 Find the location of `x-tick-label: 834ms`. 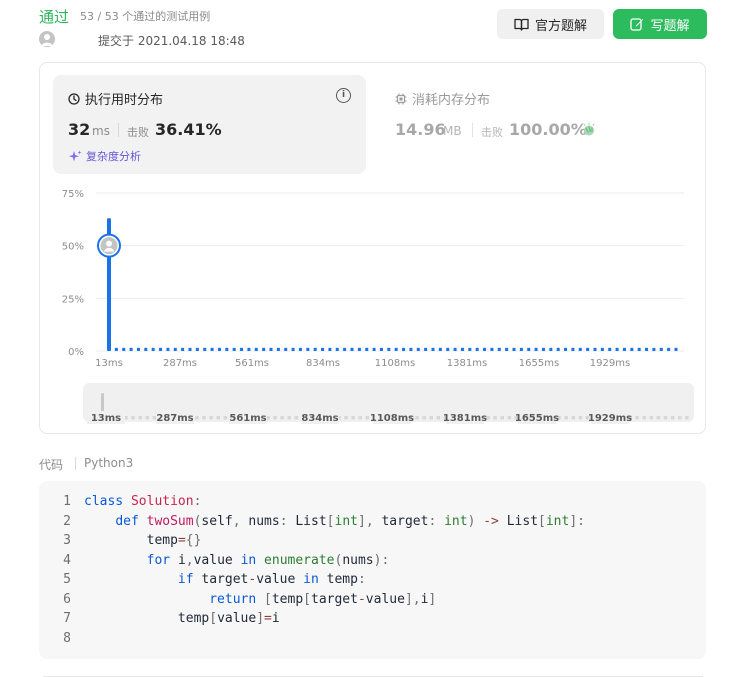

x-tick-label: 834ms is located at coordinates (323, 363).